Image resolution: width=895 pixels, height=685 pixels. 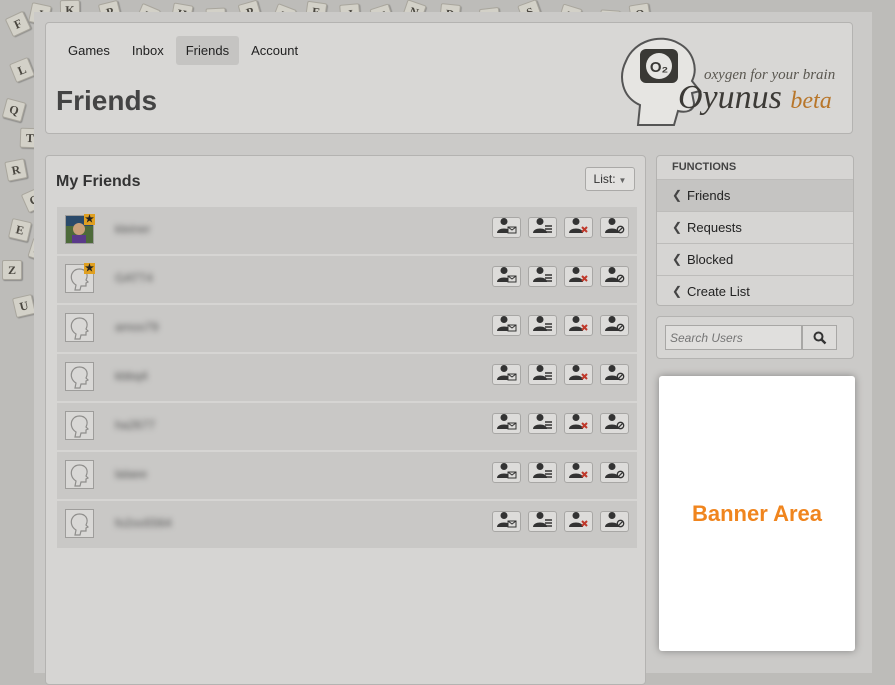 I want to click on friend-row: kbbq4, so click(x=347, y=377).